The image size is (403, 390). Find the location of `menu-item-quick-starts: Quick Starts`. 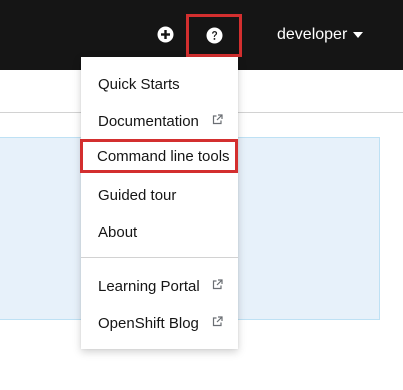

menu-item-quick-starts: Quick Starts is located at coordinates (159, 84).